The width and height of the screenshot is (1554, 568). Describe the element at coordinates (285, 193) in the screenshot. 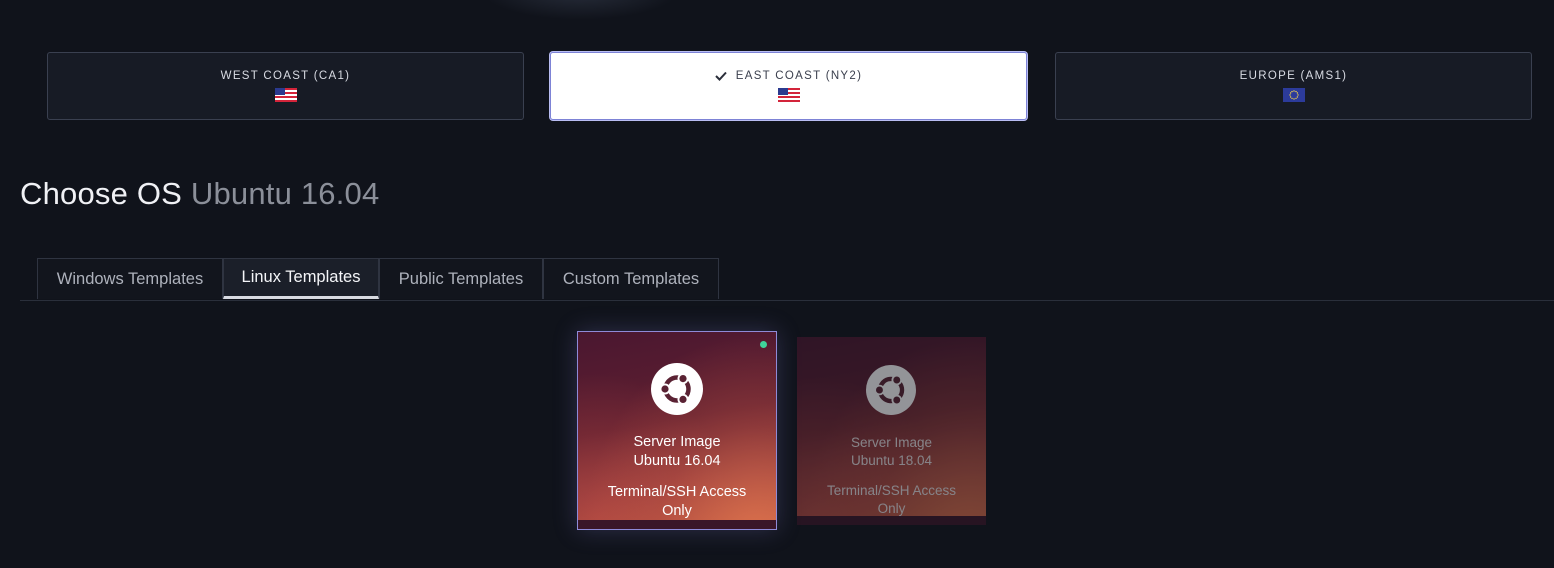

I see `selected-os-label: Ubuntu 16.04` at that location.